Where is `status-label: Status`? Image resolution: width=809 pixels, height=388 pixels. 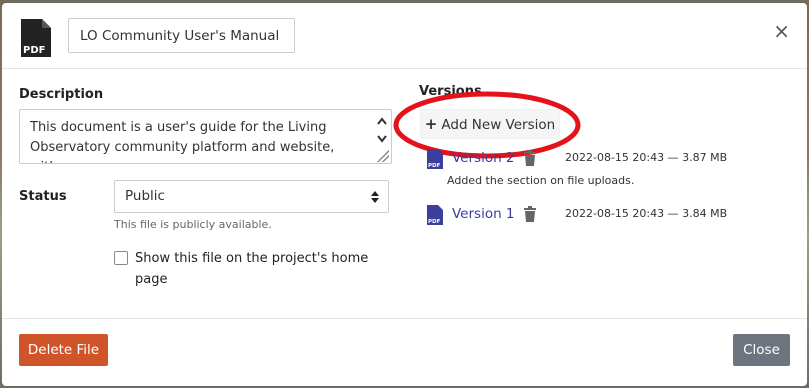 status-label: Status is located at coordinates (43, 196).